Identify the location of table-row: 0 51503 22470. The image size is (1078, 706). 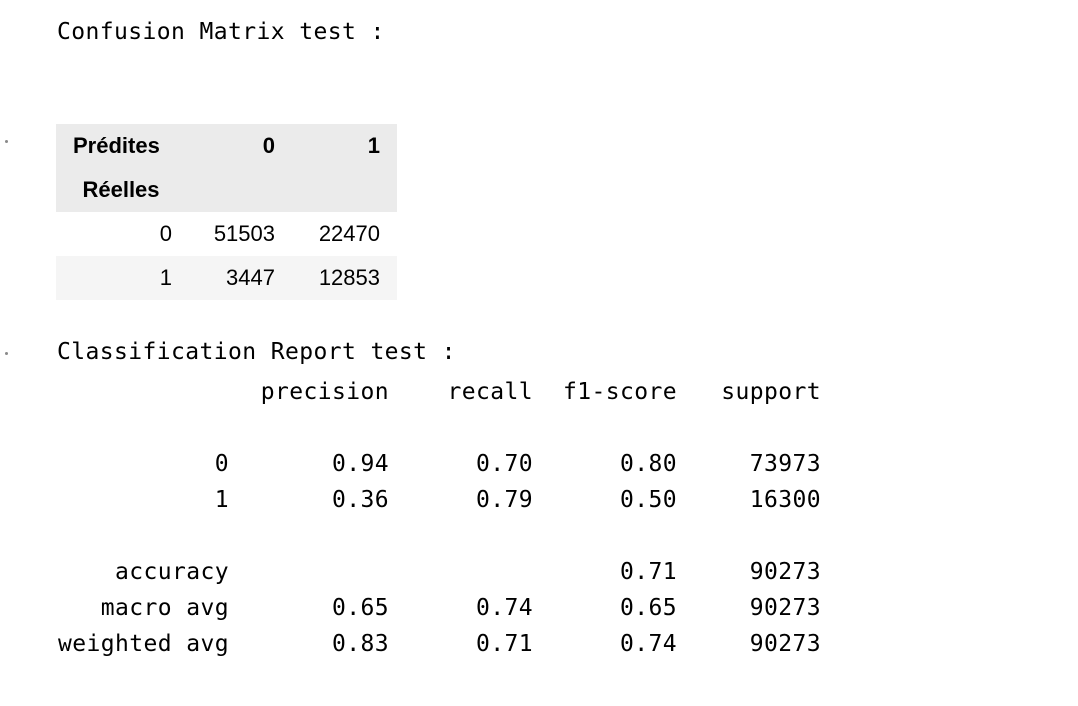
(226, 234).